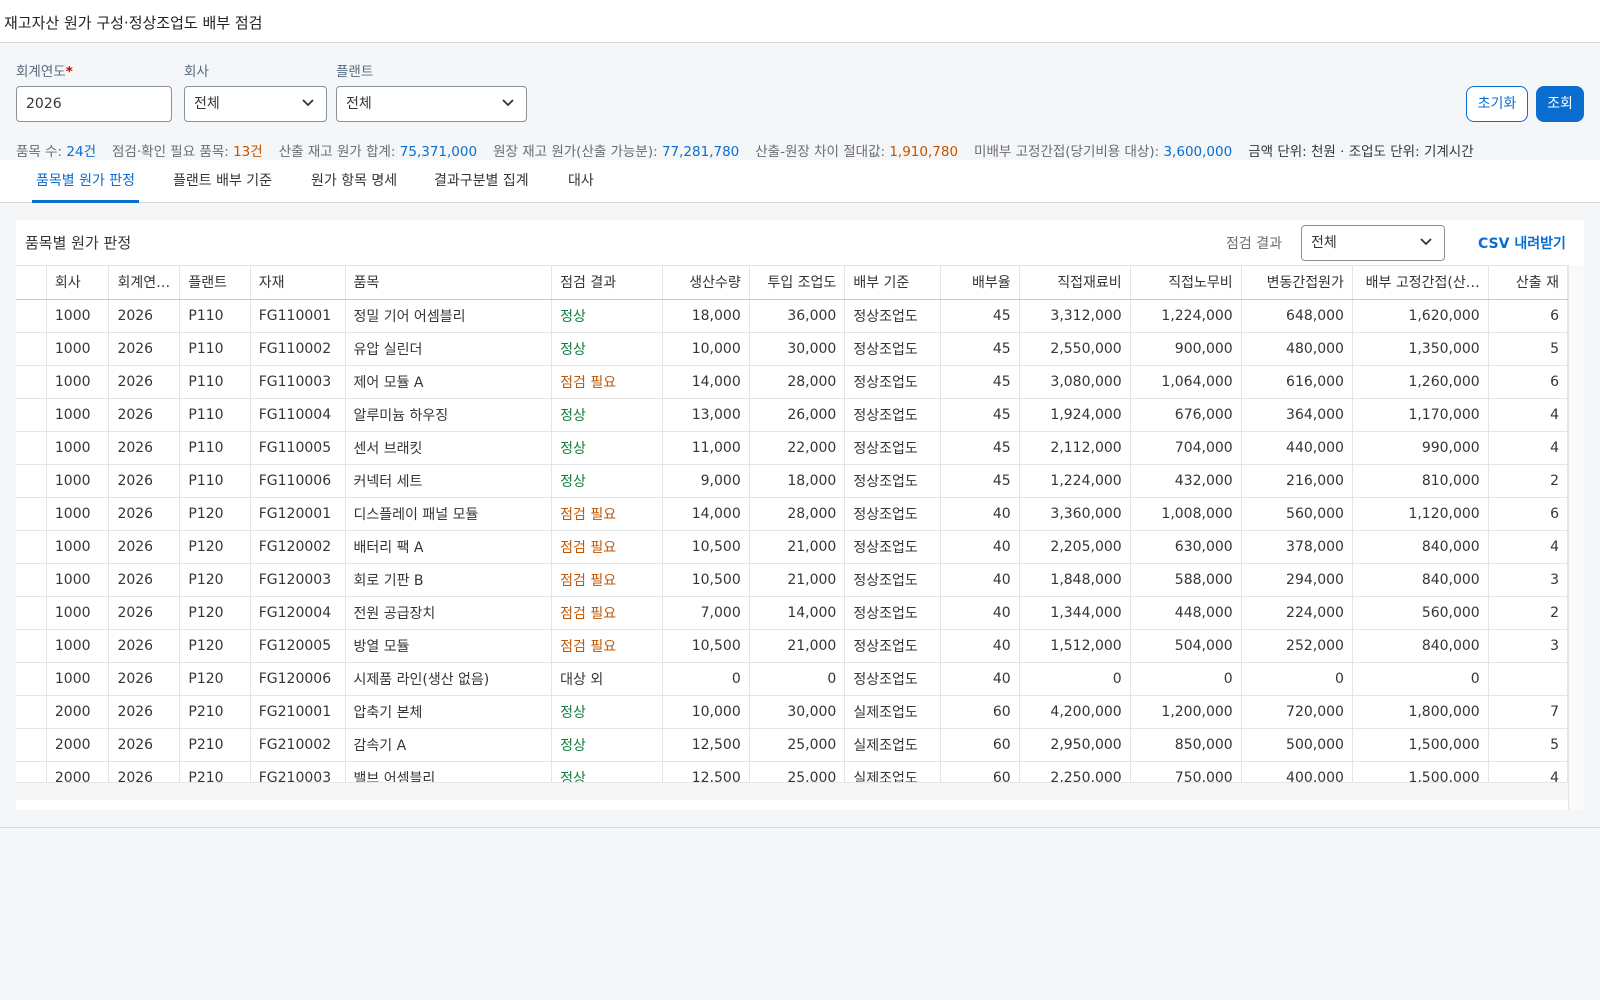  What do you see at coordinates (1297, 283) in the screenshot?
I see `column-header-variable-overhead: 변동간접원가` at bounding box center [1297, 283].